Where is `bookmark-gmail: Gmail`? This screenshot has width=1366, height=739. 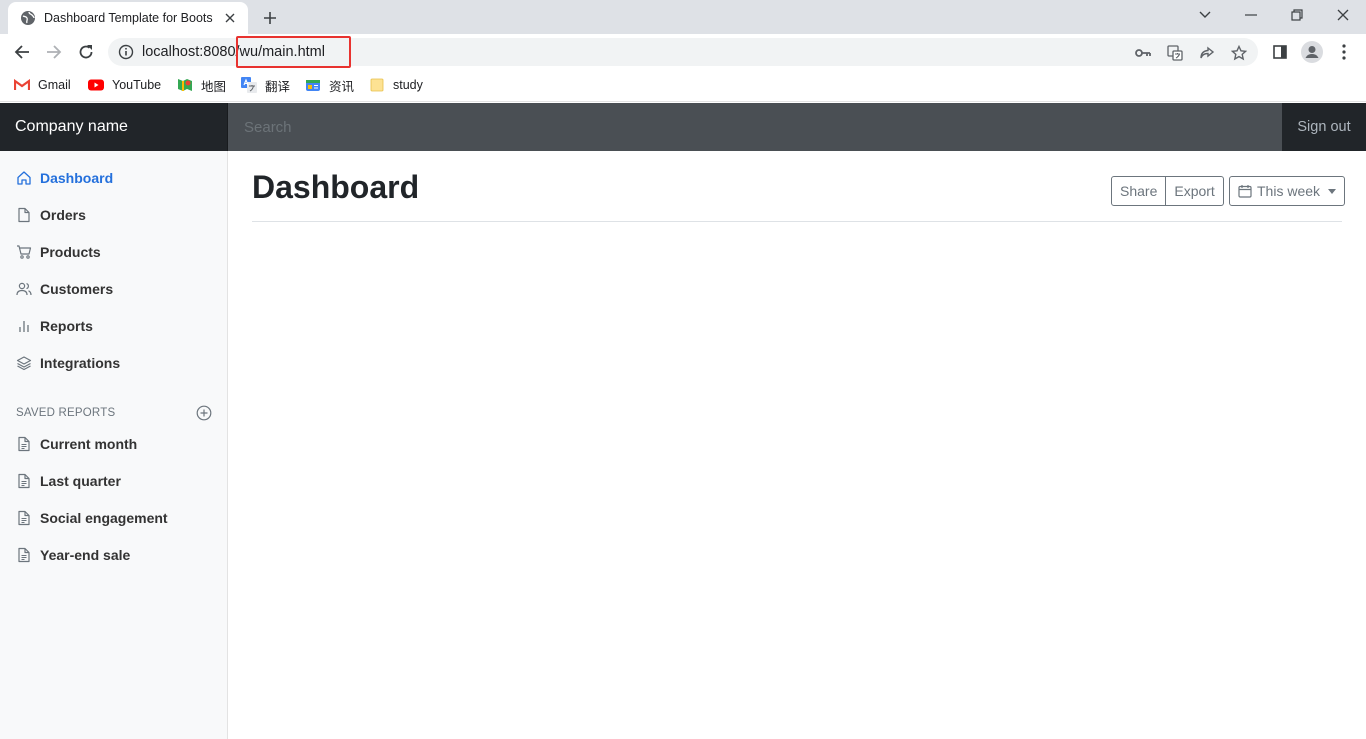 bookmark-gmail: Gmail is located at coordinates (42, 85).